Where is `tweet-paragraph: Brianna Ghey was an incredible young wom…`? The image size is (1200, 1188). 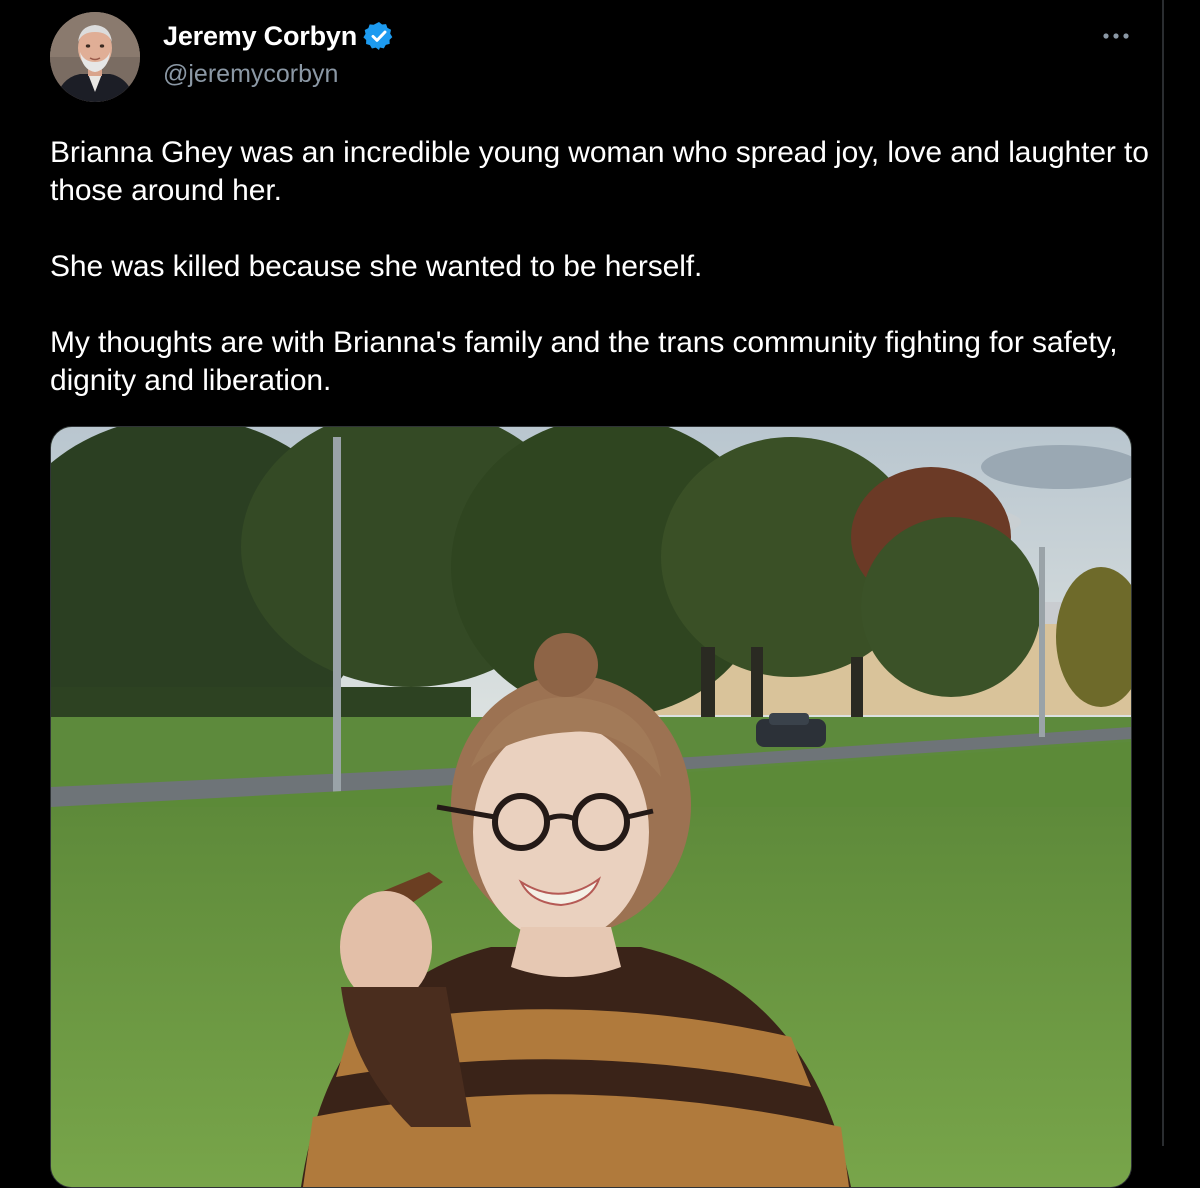 tweet-paragraph: Brianna Ghey was an incredible young wom… is located at coordinates (599, 171).